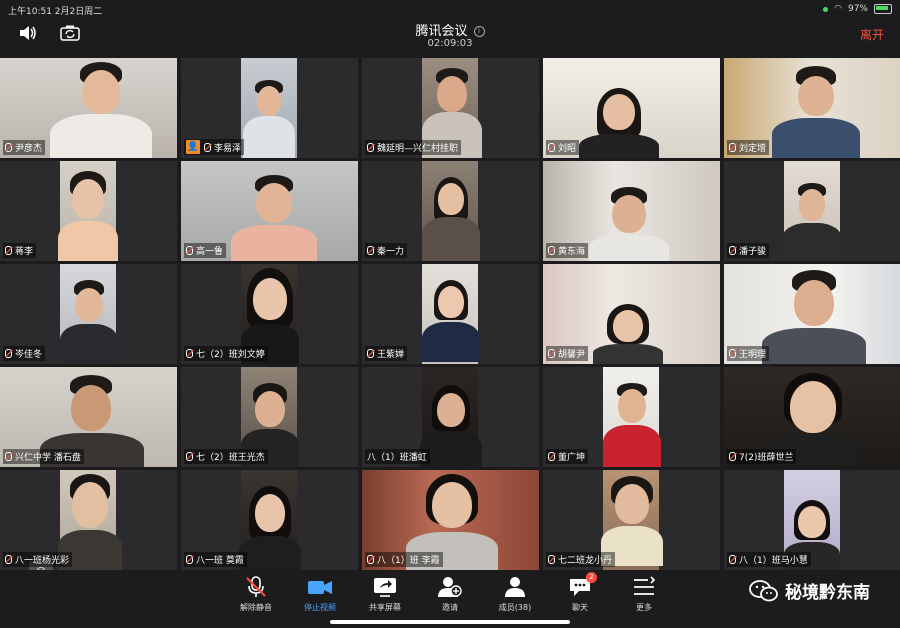  I want to click on video-tile: 尹彦杰, so click(88, 108).